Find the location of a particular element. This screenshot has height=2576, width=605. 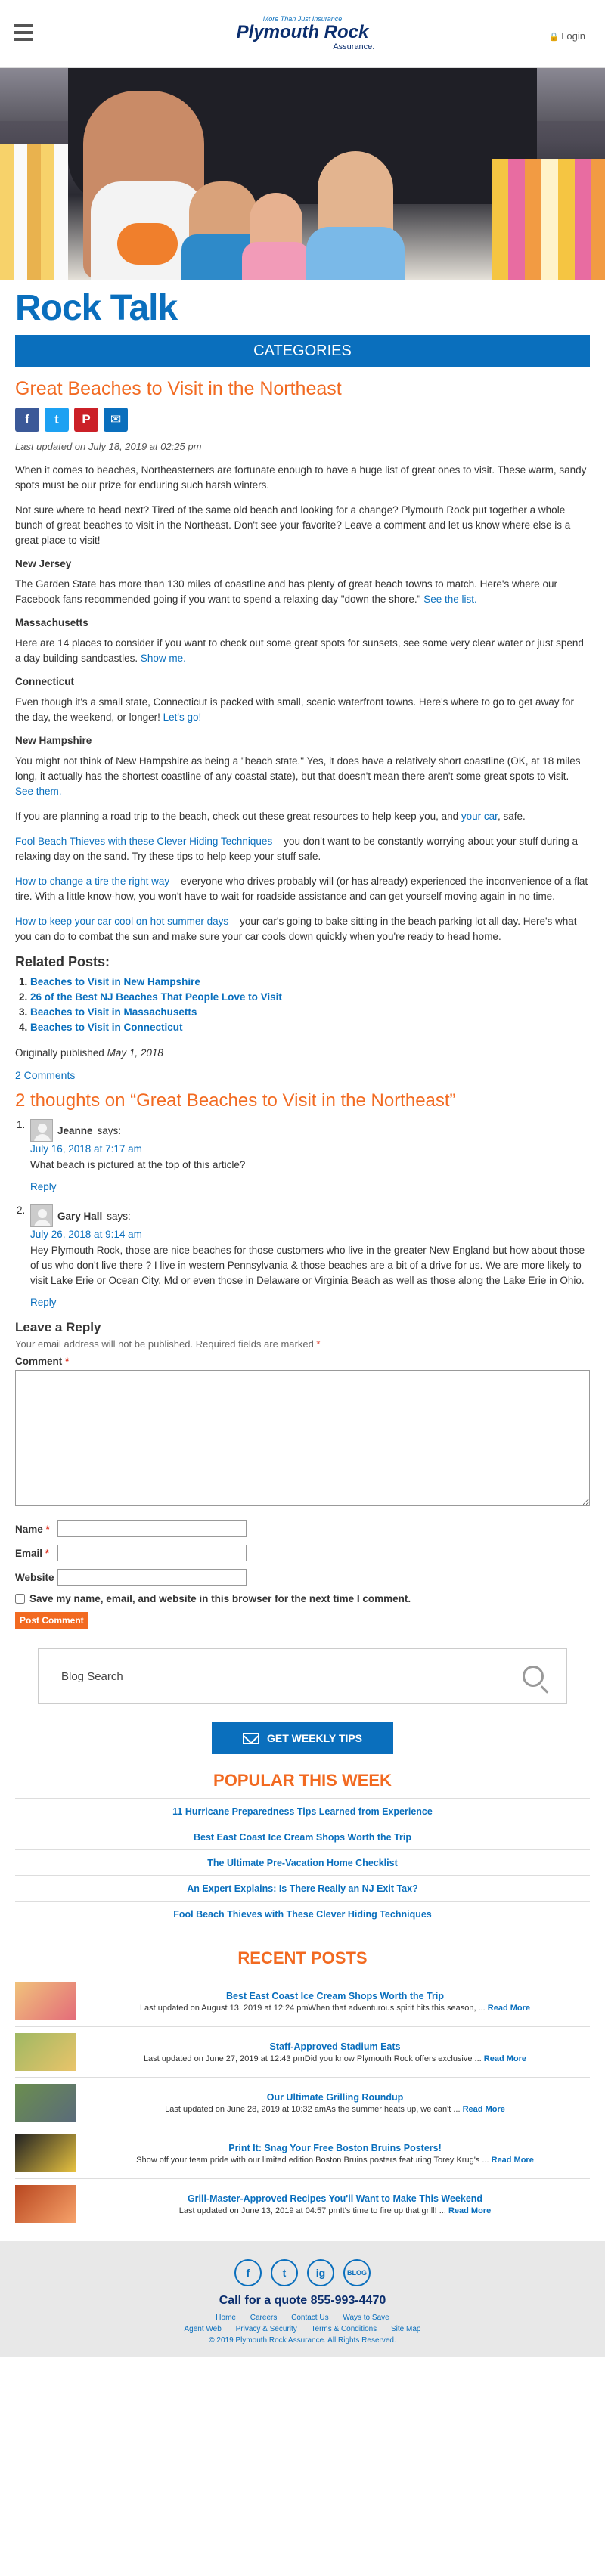

footer-link: Site Map is located at coordinates (405, 2329).